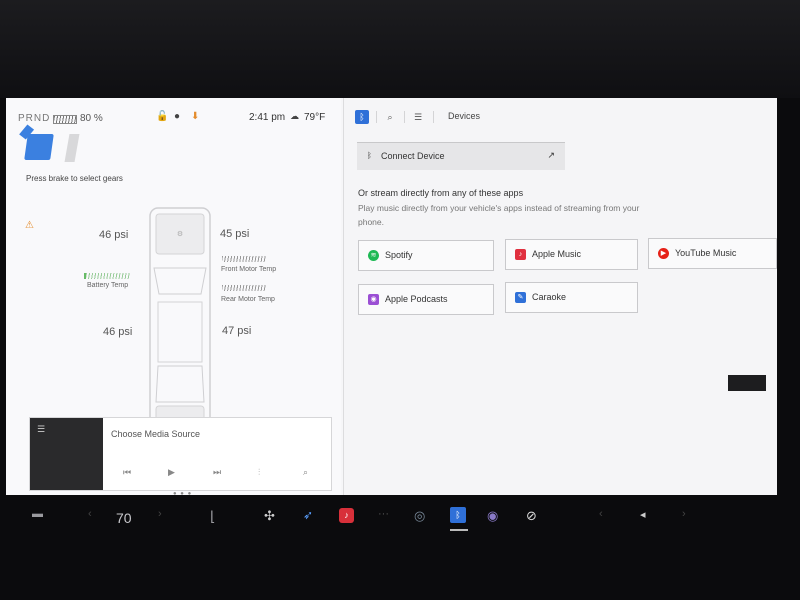 This screenshot has width=800, height=600. What do you see at coordinates (90, 514) in the screenshot?
I see `chevron-left-icon: ‹` at bounding box center [90, 514].